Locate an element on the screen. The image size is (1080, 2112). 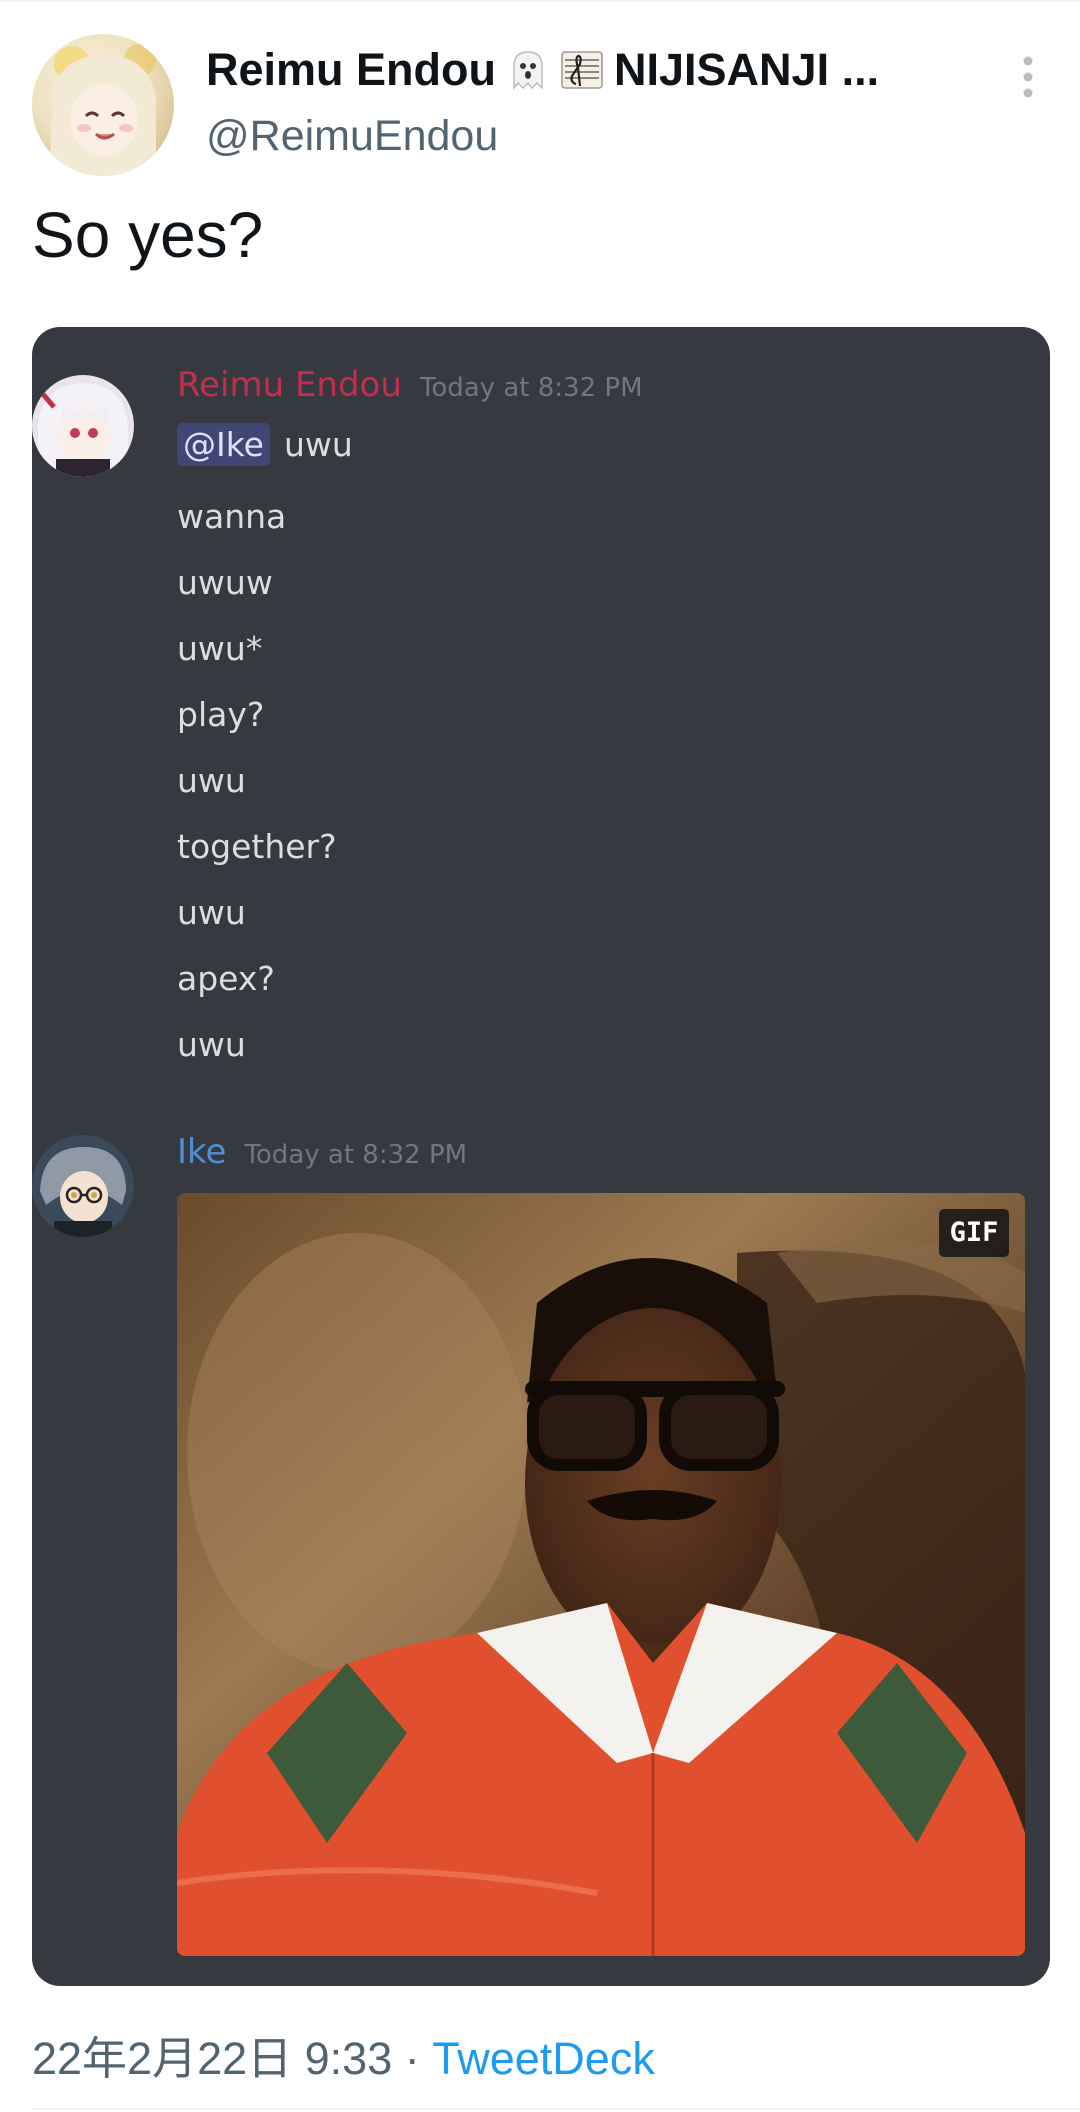
message-line: play? is located at coordinates (221, 714).